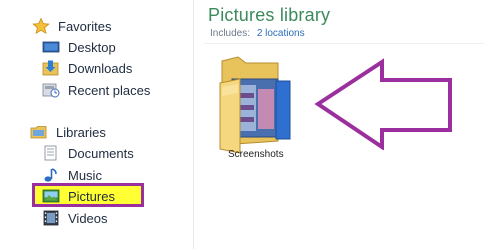 The width and height of the screenshot is (489, 249). I want to click on includes-label: Includes:, so click(230, 33).